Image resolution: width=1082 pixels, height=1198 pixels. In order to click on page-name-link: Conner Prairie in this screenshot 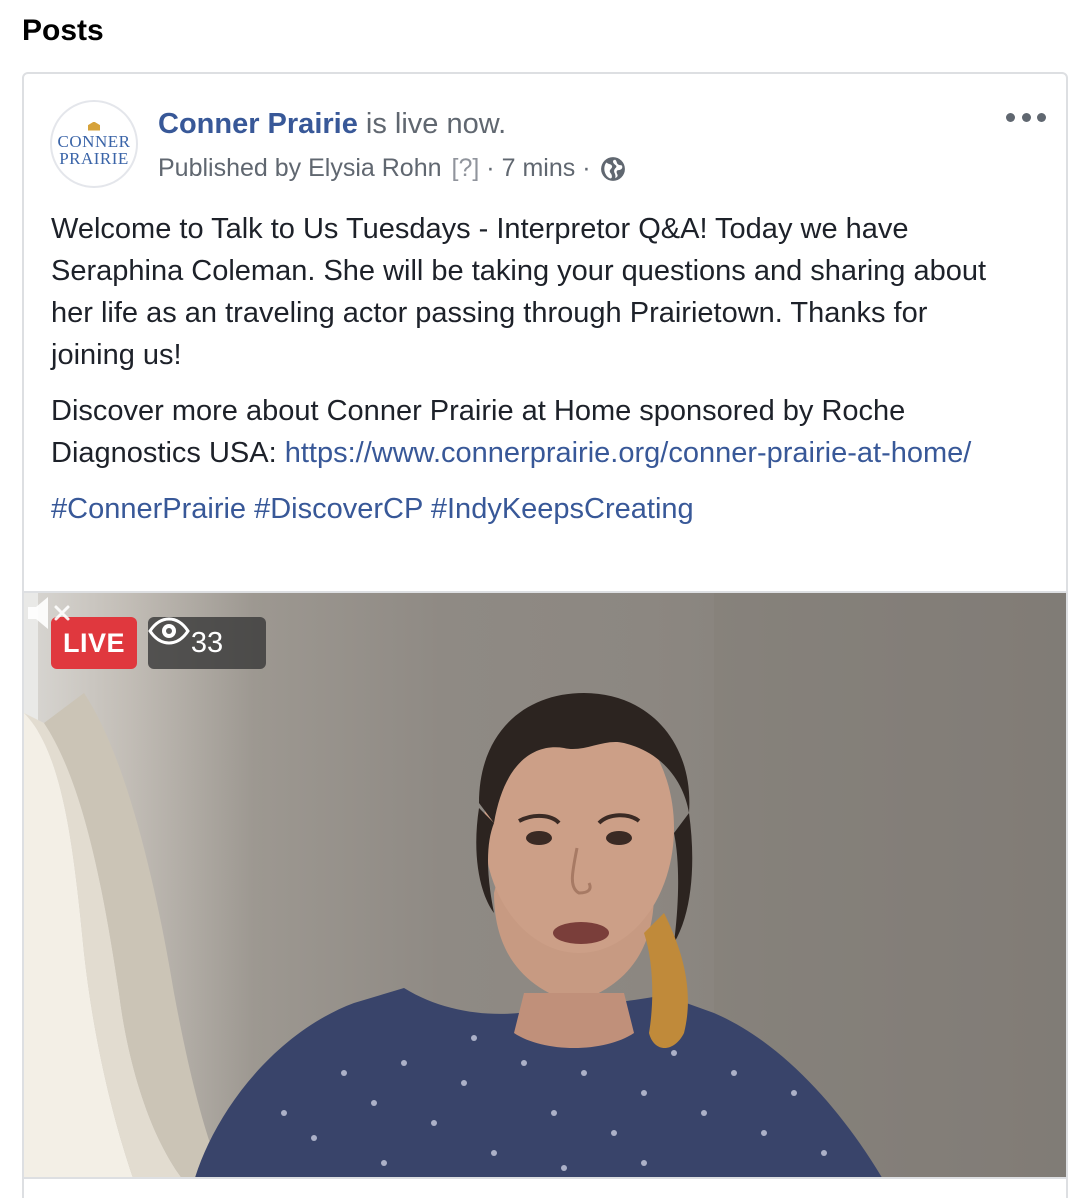, I will do `click(258, 124)`.